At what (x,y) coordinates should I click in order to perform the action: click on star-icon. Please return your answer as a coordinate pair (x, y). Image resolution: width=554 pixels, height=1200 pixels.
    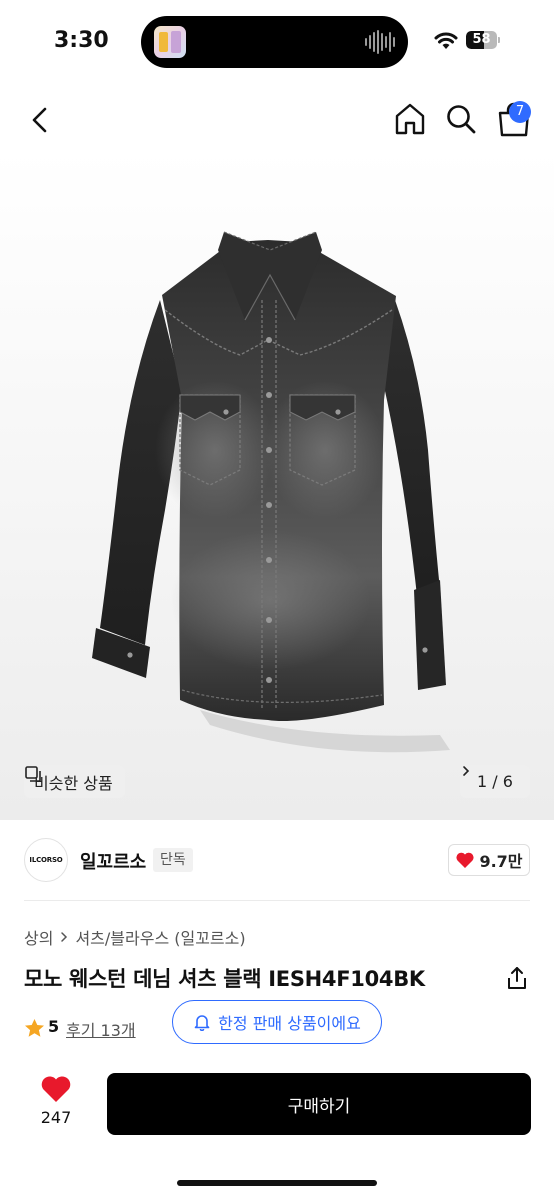
    Looking at the image, I should click on (34, 1028).